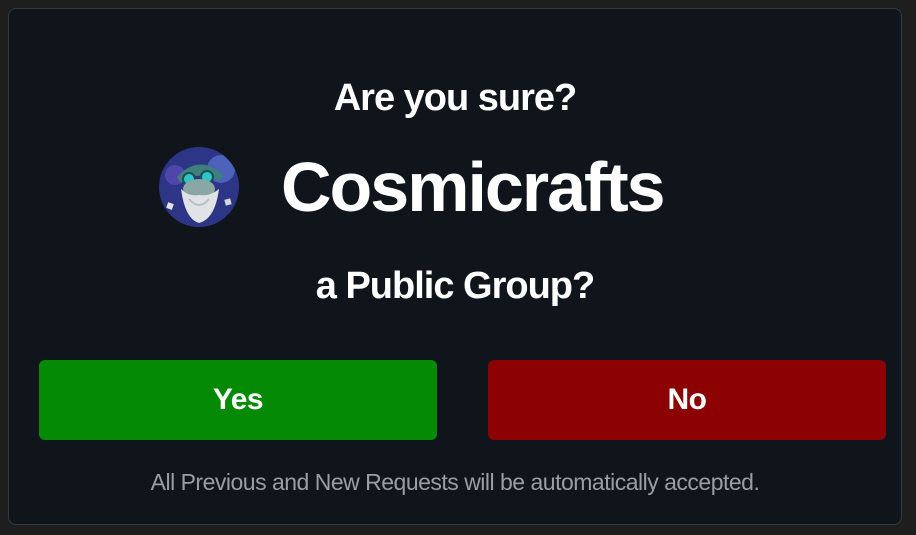 The image size is (916, 535). Describe the element at coordinates (238, 400) in the screenshot. I see `yes-button: Yes` at that location.